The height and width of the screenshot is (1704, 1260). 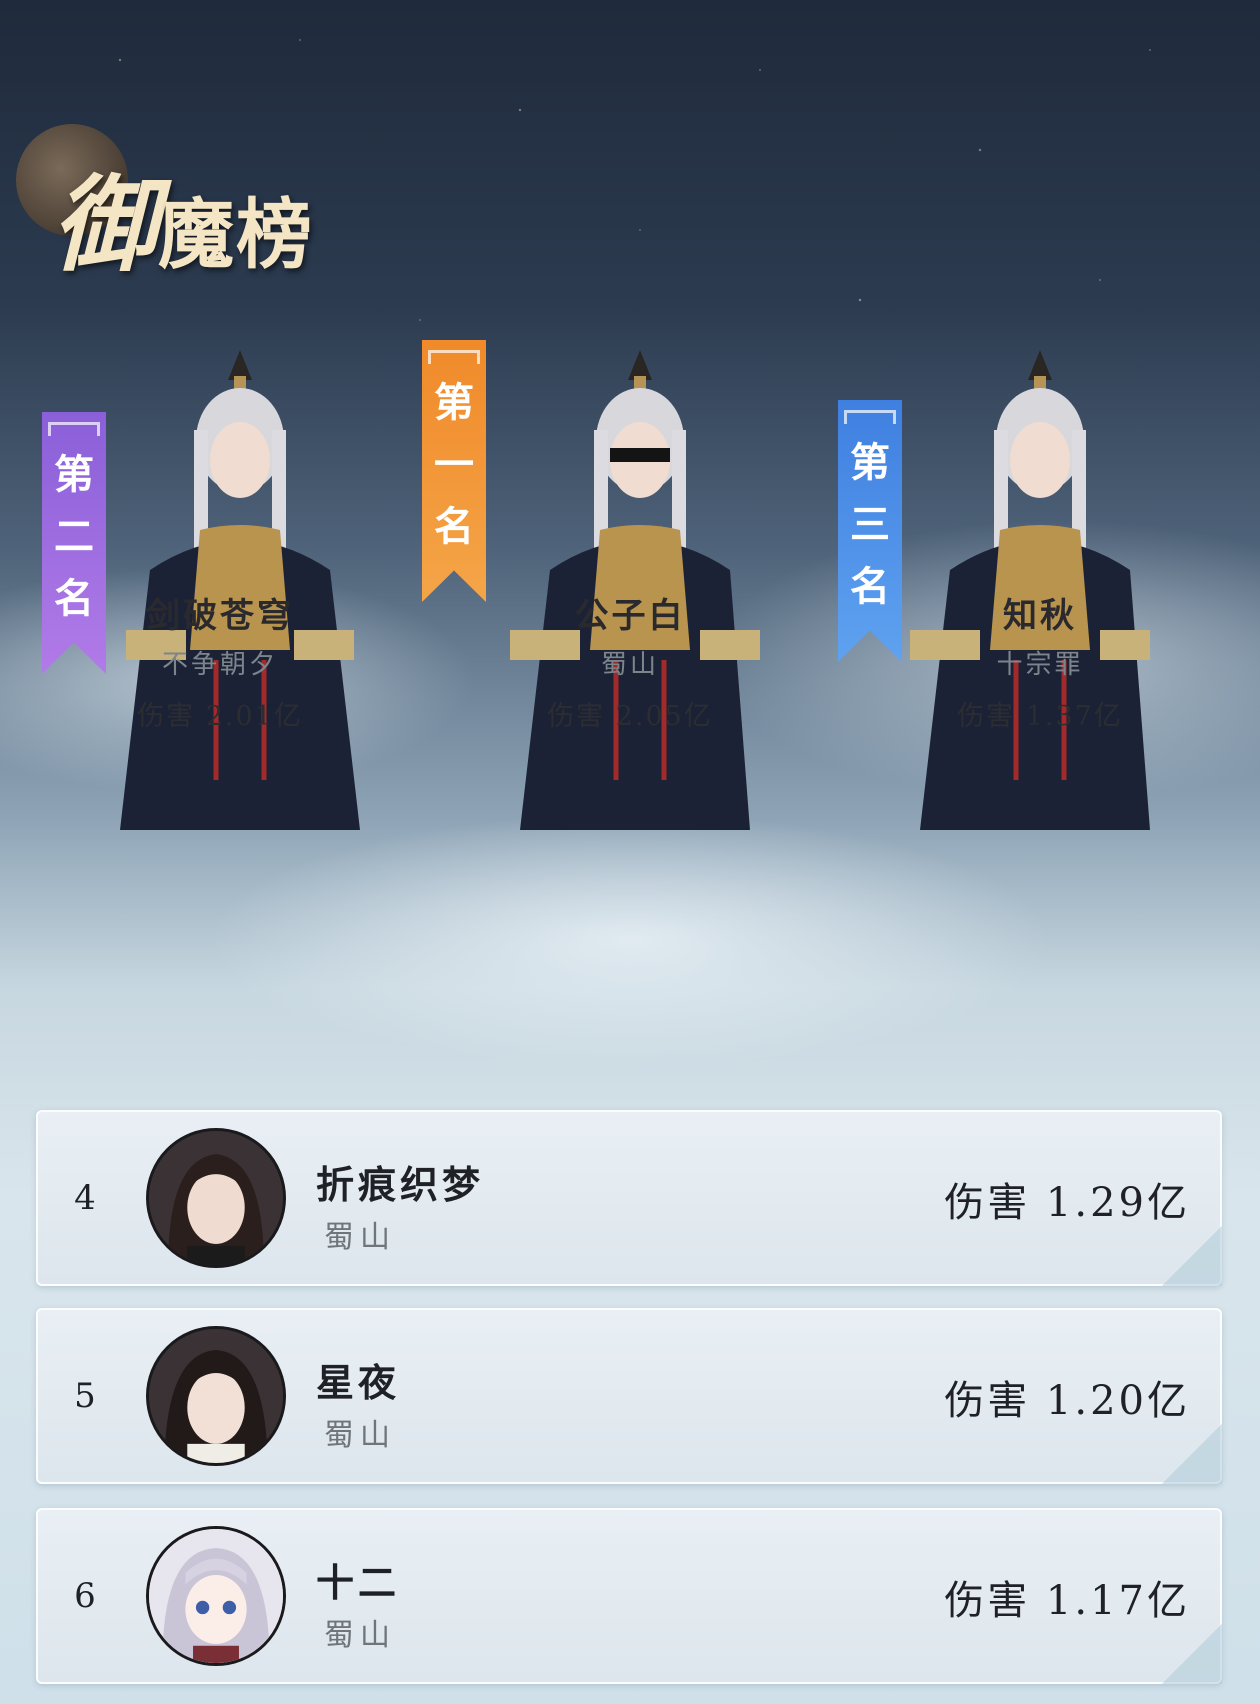 I want to click on podium-second-name: 剑破苍穹, so click(x=220, y=616).